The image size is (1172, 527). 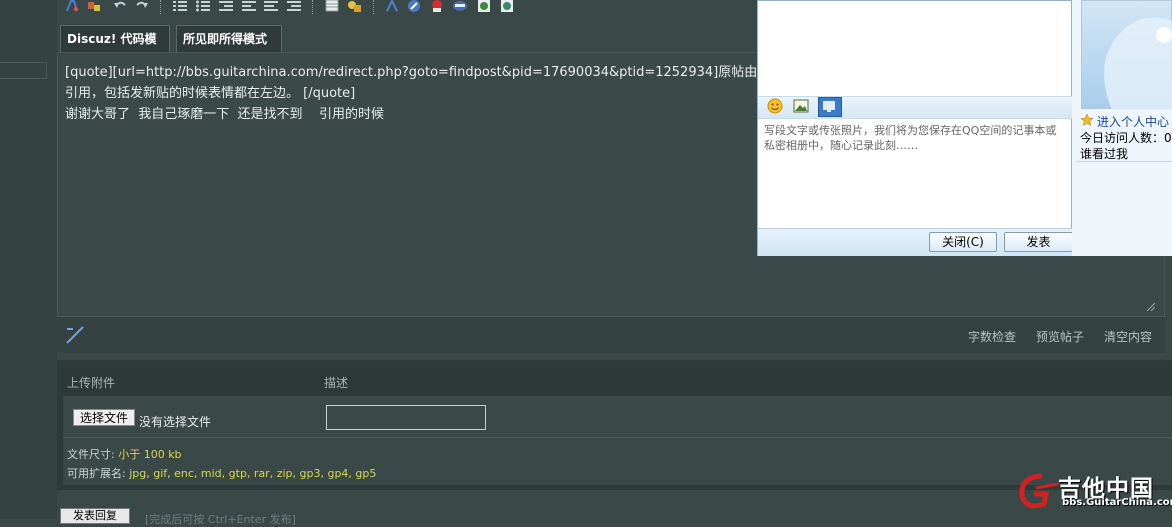 What do you see at coordinates (94, 6) in the screenshot?
I see `color-icon` at bounding box center [94, 6].